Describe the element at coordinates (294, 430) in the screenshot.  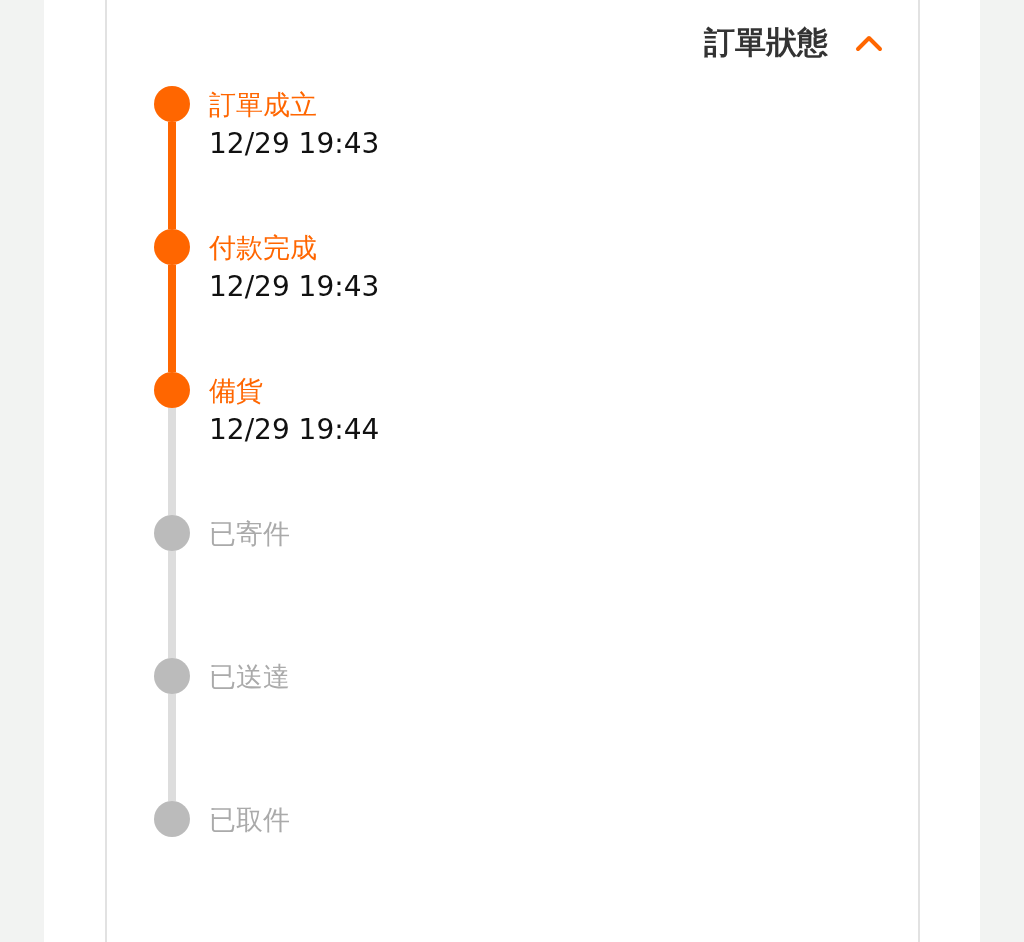
I see `step-time: 12/29 19:44` at that location.